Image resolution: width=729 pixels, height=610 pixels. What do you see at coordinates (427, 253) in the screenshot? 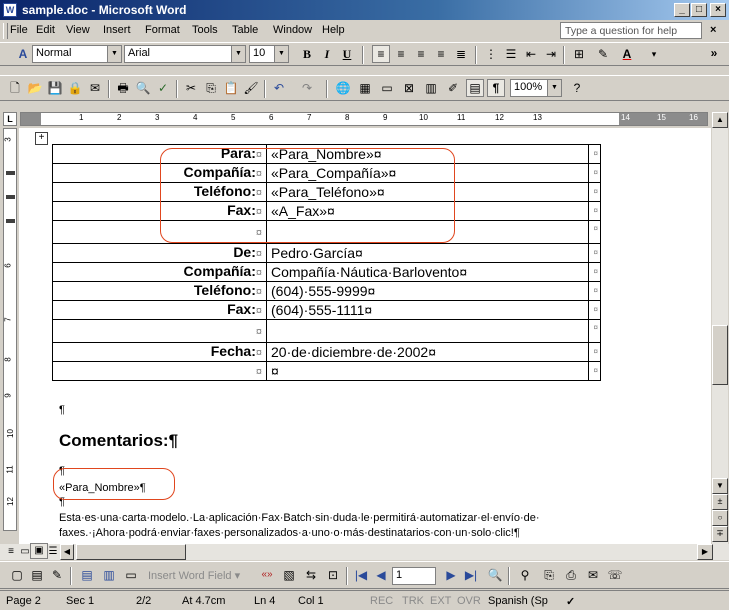
I see `field-value: Pedro·García¤` at bounding box center [427, 253].